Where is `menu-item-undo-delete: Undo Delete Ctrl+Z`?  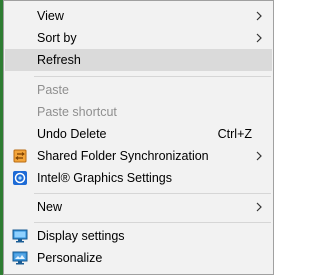 menu-item-undo-delete: Undo Delete Ctrl+Z is located at coordinates (138, 134).